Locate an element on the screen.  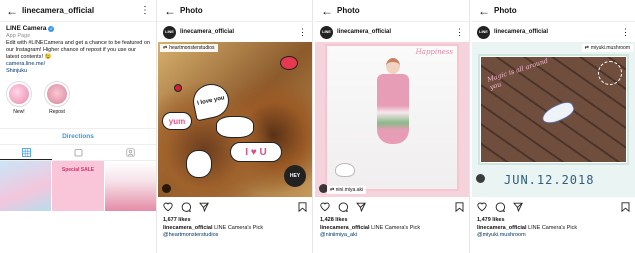
person-dress is located at coordinates (393, 109).